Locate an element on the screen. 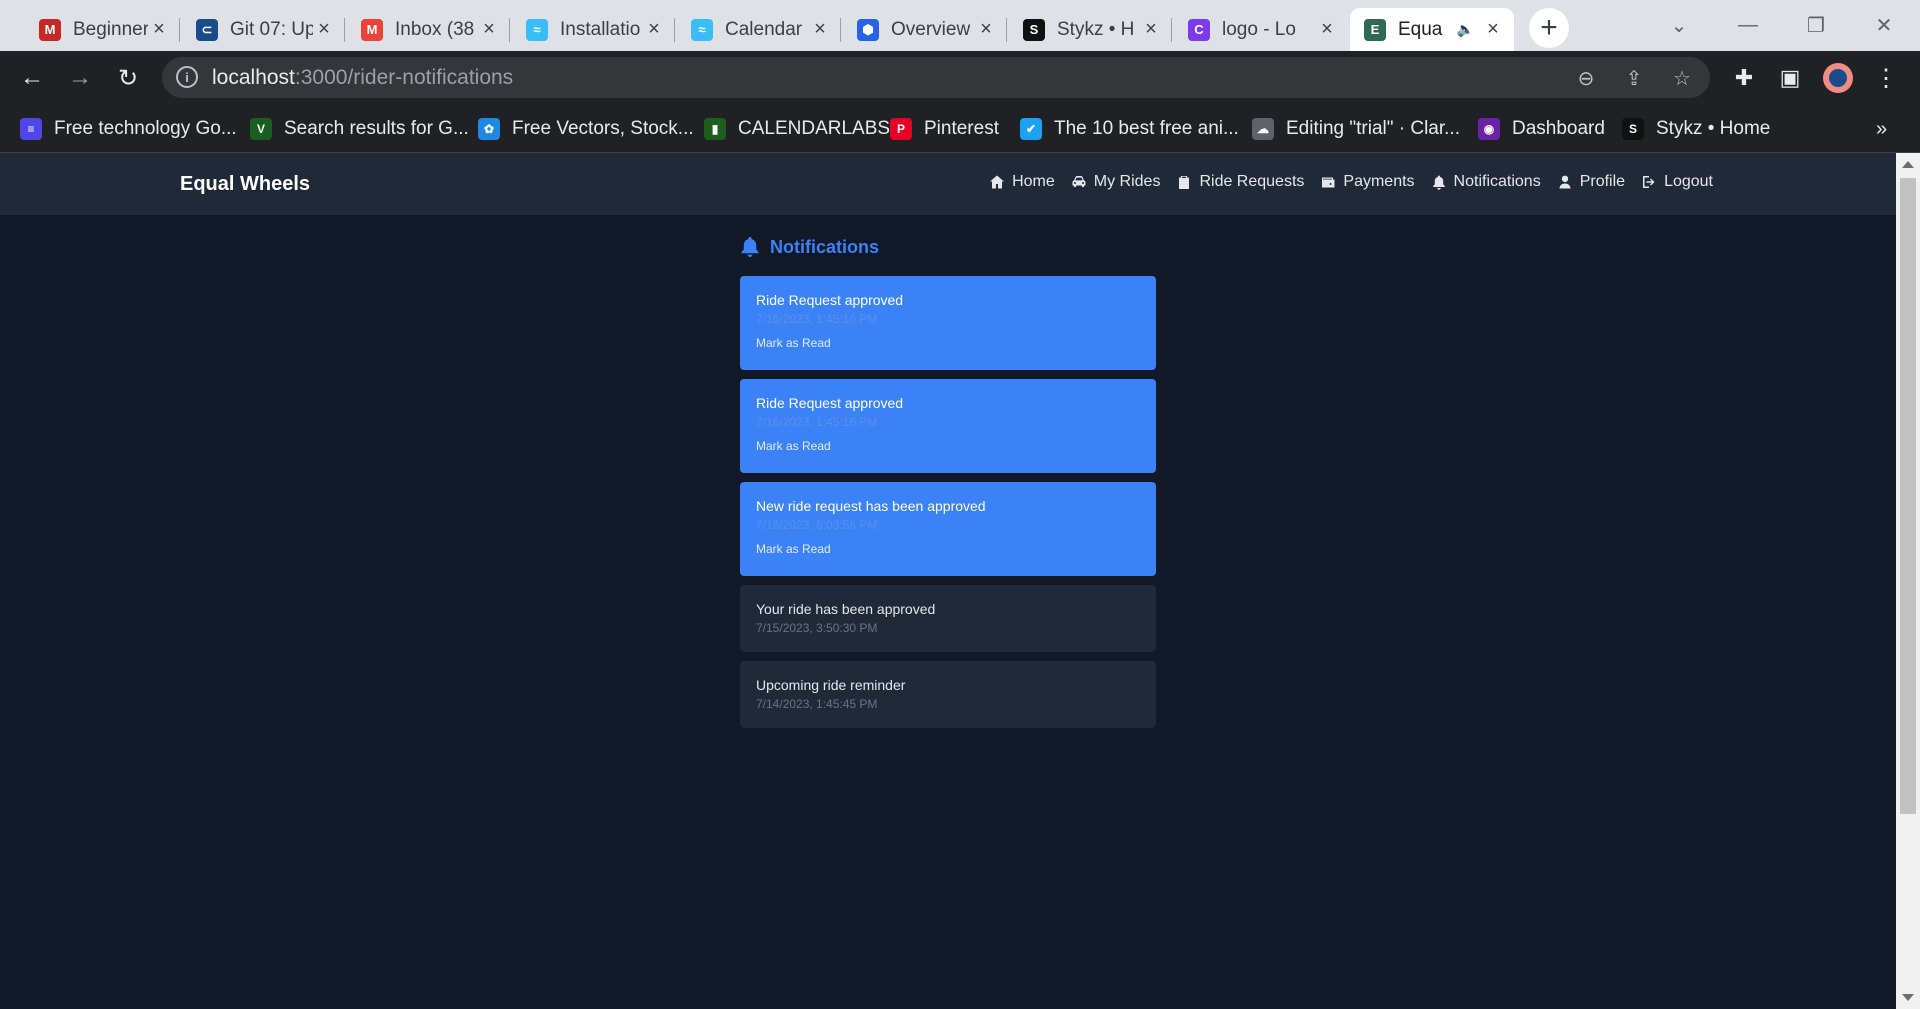 The height and width of the screenshot is (1009, 1920). browser-tab: M Beginner × is located at coordinates (102, 29).